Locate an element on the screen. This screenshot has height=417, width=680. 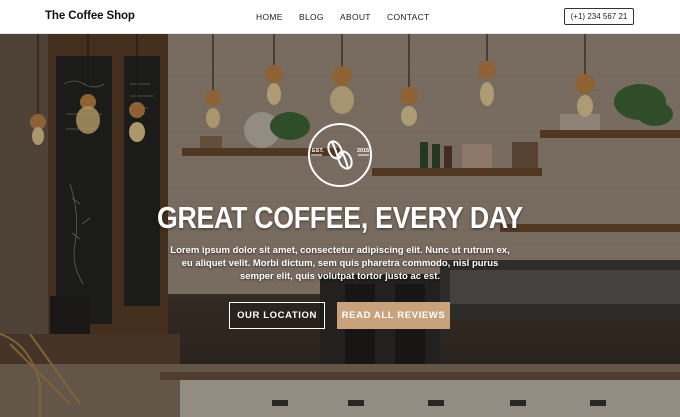
read-all-reviews-button: READ ALL REVIEWS is located at coordinates (393, 315).